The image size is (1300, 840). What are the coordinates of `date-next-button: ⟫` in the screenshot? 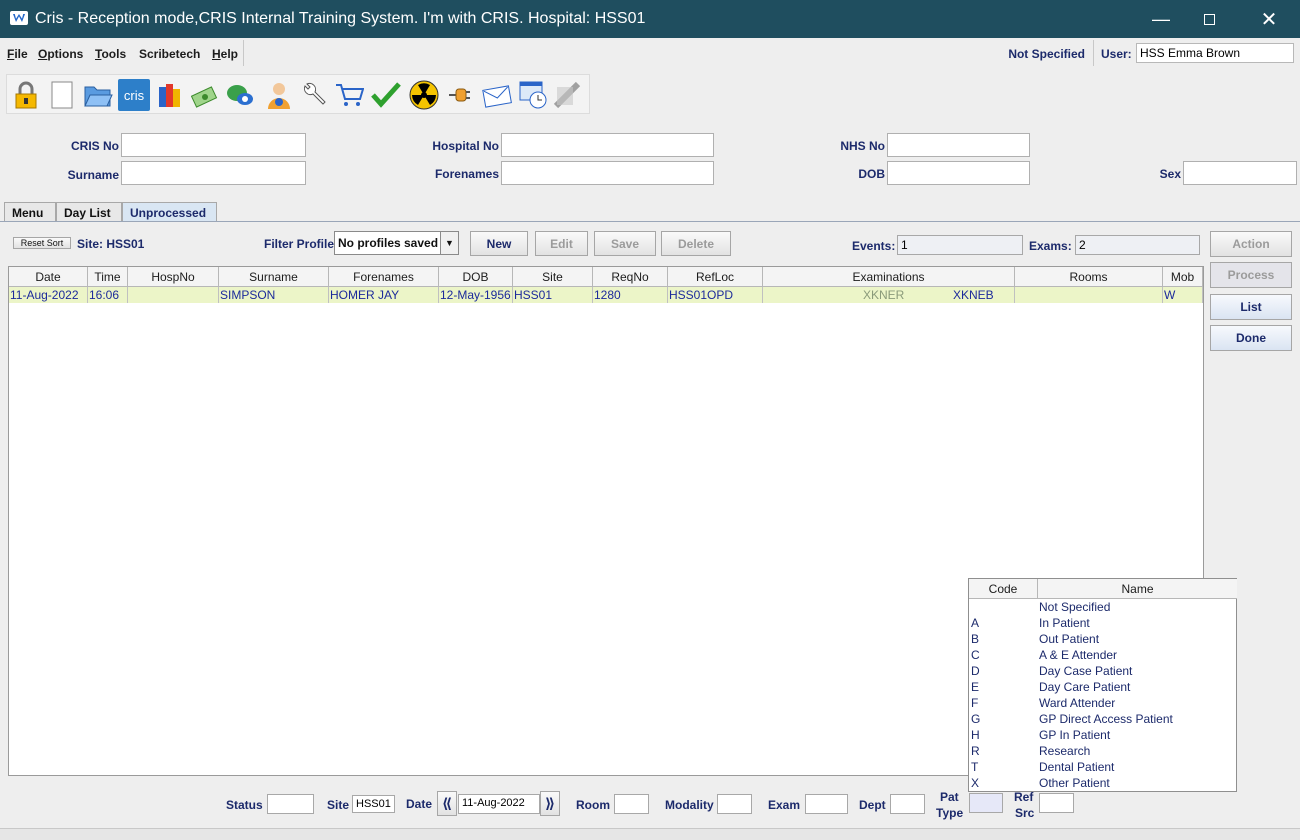 It's located at (550, 803).